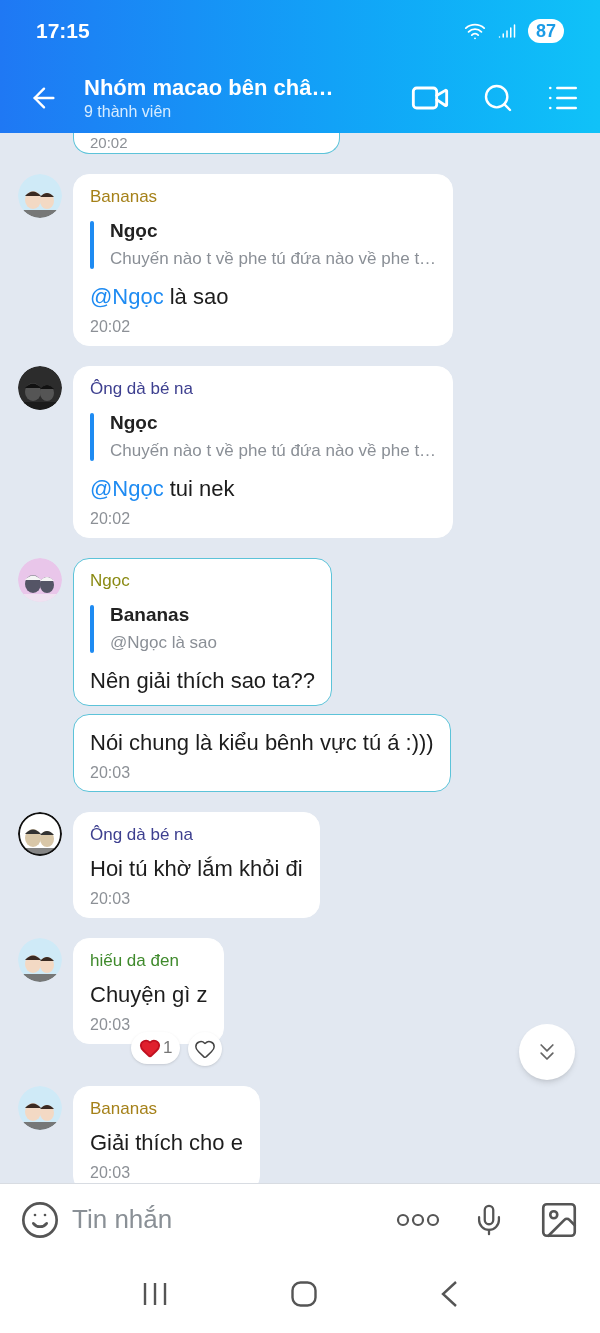 The image size is (600, 1333). I want to click on signal-icon, so click(506, 31).